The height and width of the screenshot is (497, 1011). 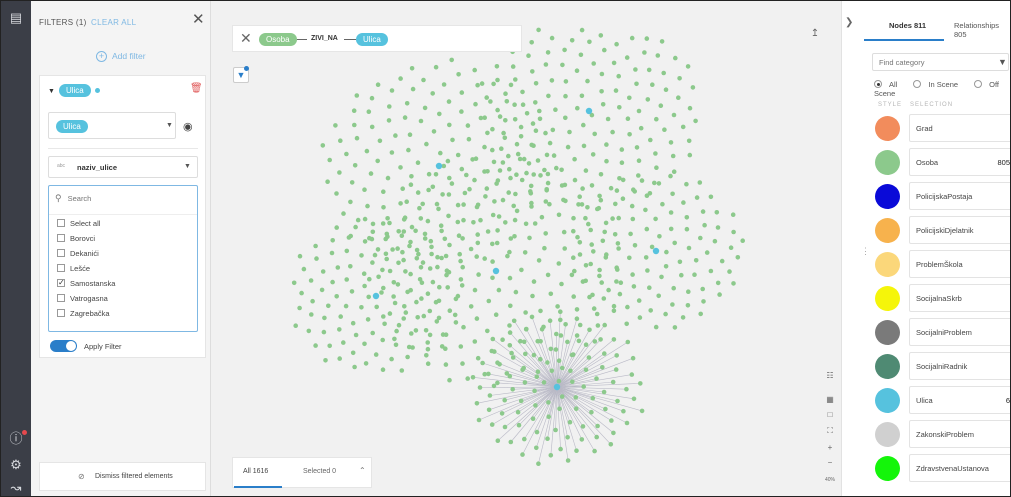 I want to click on menu-icon: ▤, so click(x=16, y=18).